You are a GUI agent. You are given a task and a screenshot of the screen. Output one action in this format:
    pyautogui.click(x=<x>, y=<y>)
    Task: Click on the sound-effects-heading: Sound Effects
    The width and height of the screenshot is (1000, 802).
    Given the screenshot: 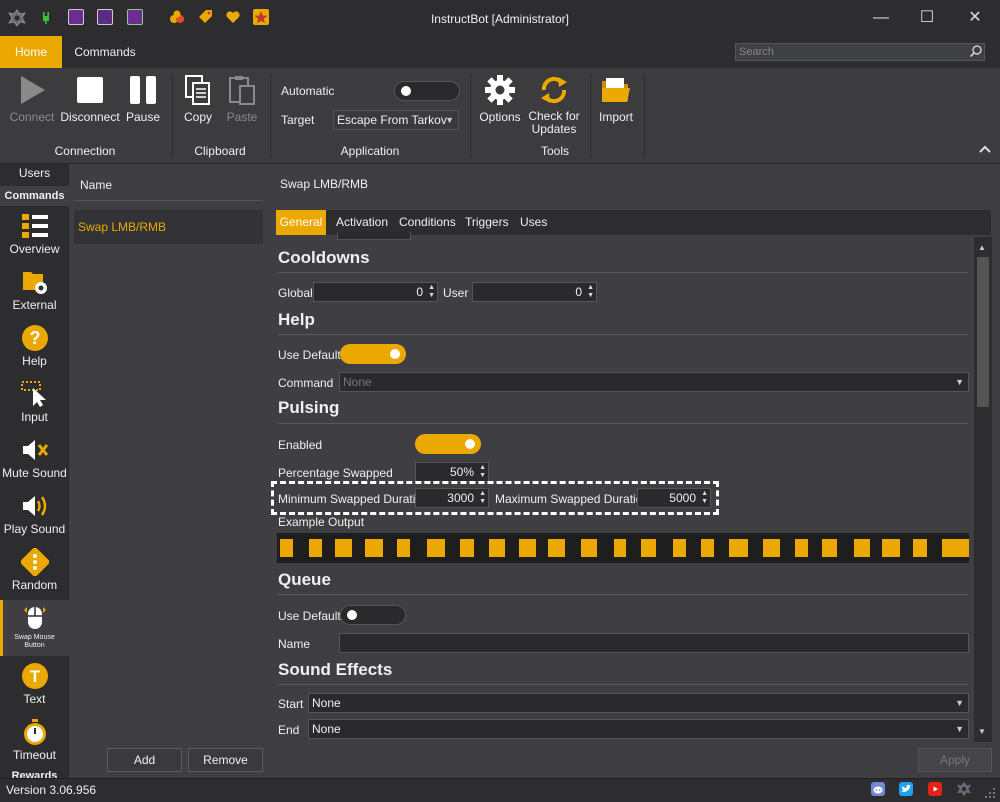 What is the action you would take?
    pyautogui.click(x=335, y=669)
    